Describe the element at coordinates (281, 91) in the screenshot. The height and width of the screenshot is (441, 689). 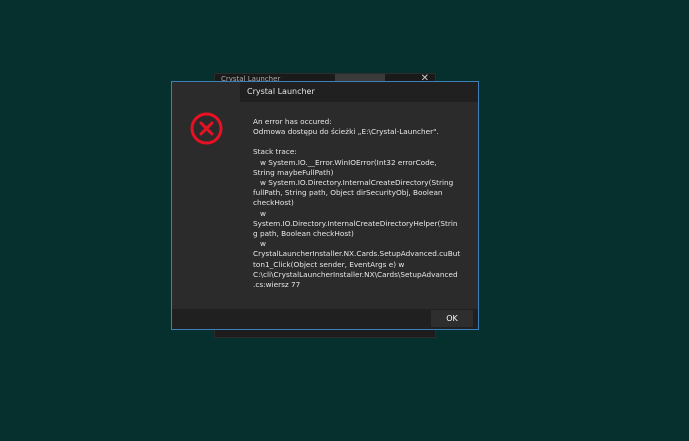
I see `dialog-title: Crystal Launcher` at that location.